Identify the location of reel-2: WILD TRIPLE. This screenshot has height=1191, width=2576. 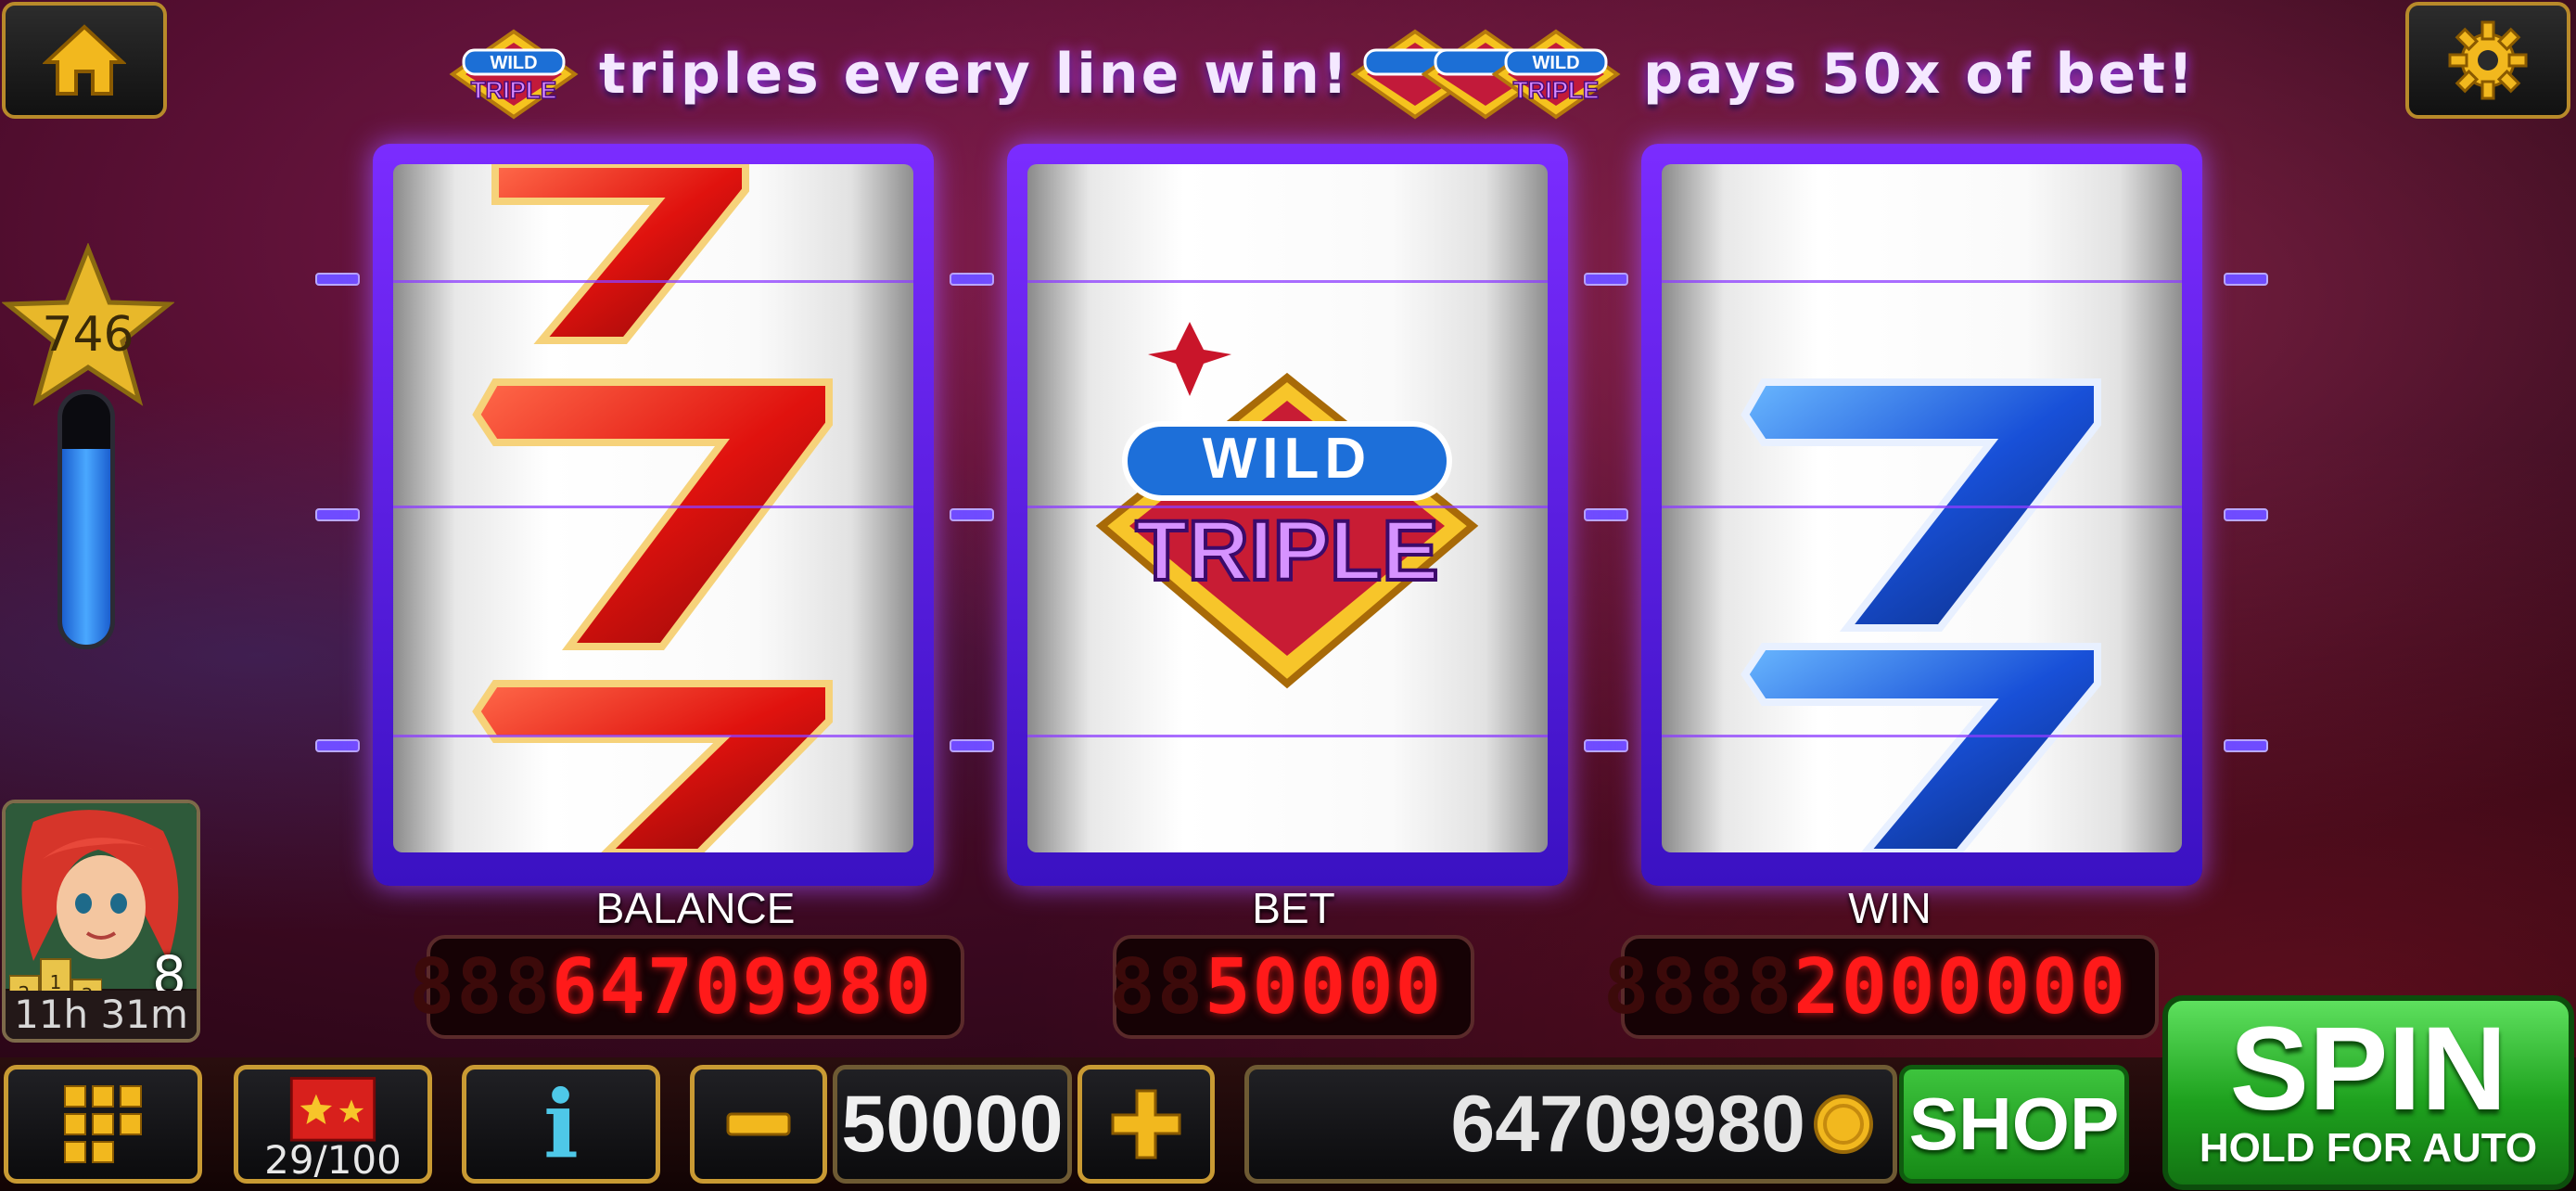
(1287, 515).